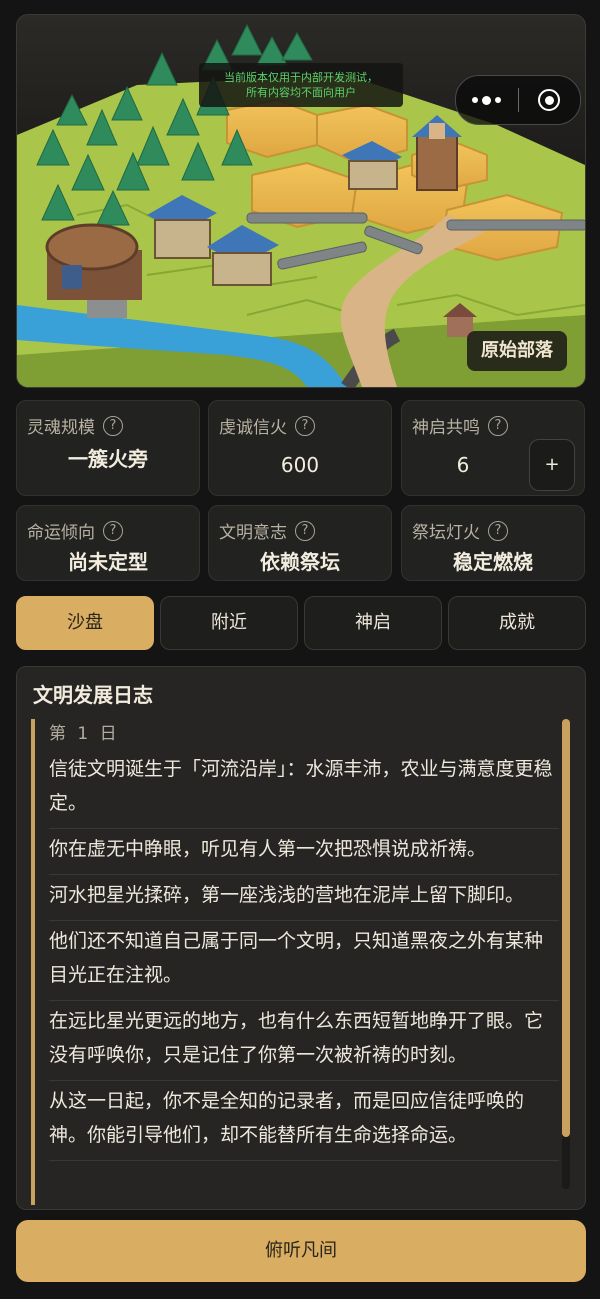 The width and height of the screenshot is (600, 1299). Describe the element at coordinates (493, 543) in the screenshot. I see `stat-altar-fire: 祭坛灯火? 稳定燃烧` at that location.